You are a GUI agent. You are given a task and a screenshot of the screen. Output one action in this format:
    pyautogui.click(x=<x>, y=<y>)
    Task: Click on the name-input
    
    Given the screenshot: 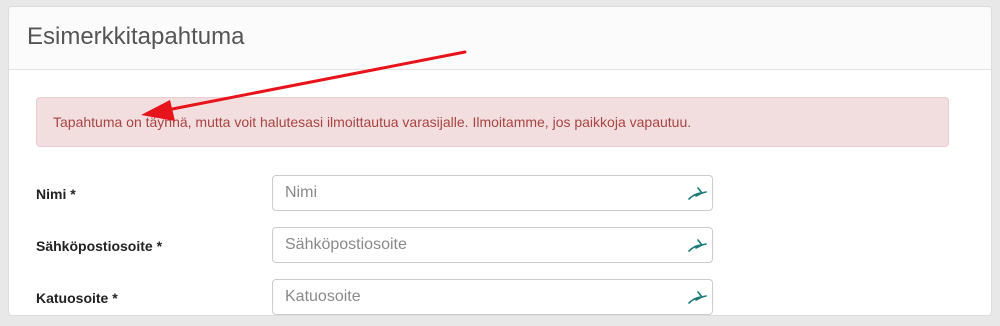 What is the action you would take?
    pyautogui.click(x=492, y=193)
    